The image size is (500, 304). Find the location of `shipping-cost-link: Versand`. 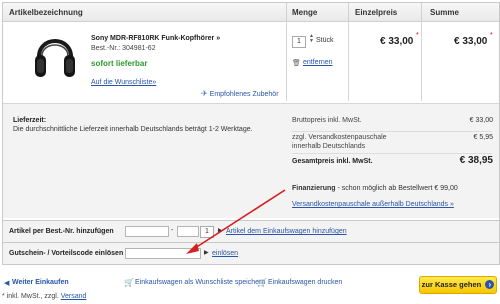

shipping-cost-link: Versand is located at coordinates (74, 296).